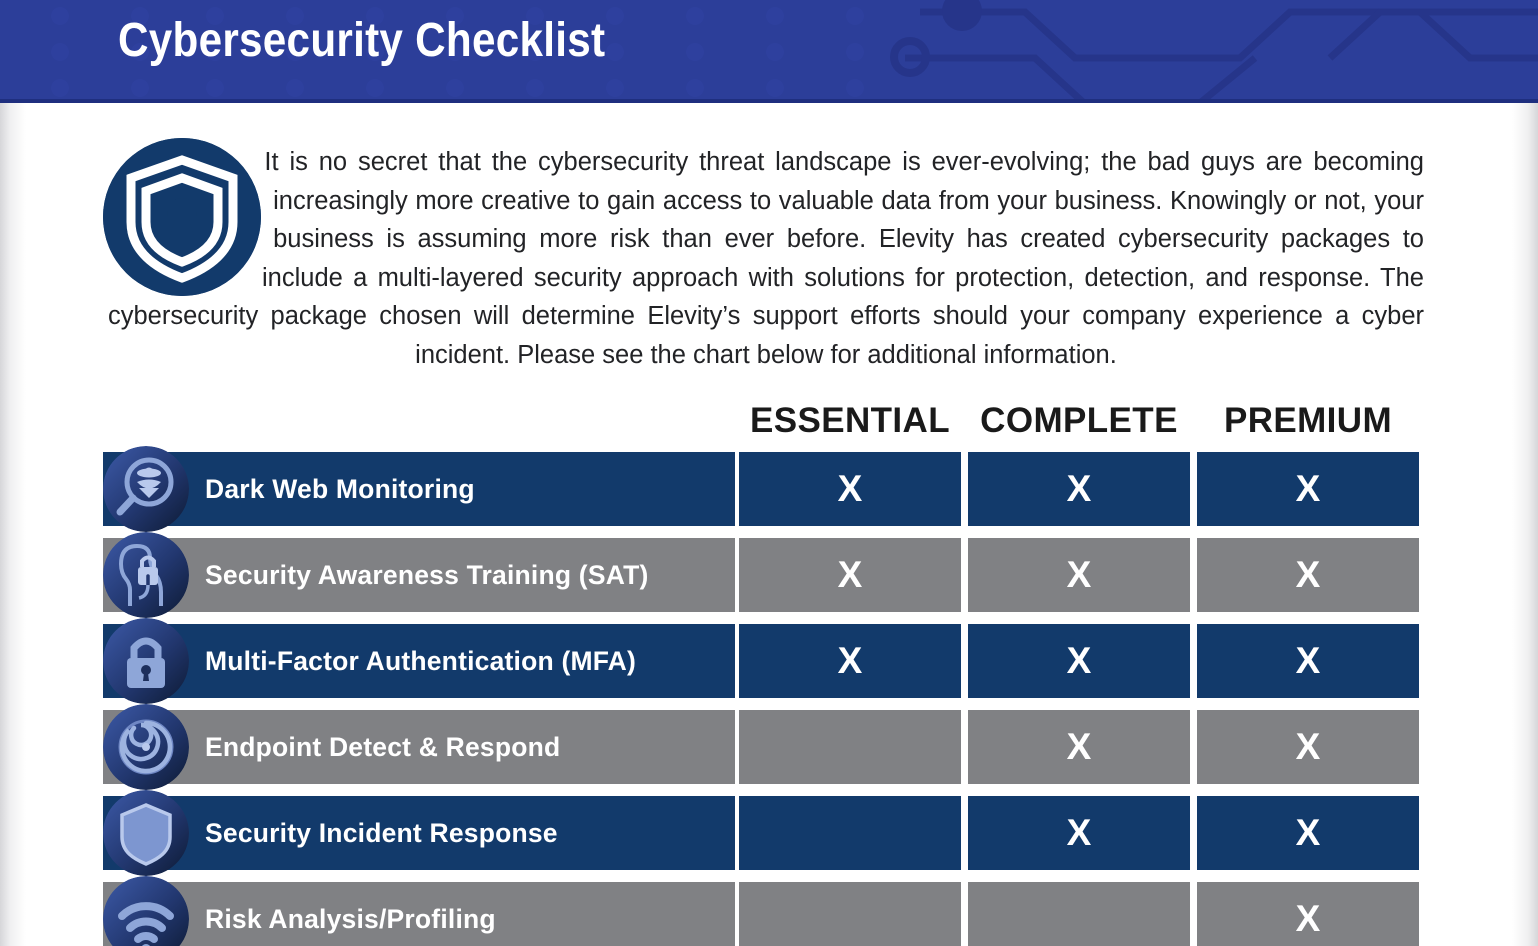 The height and width of the screenshot is (946, 1538). What do you see at coordinates (146, 575) in the screenshot?
I see `head-lock-icon` at bounding box center [146, 575].